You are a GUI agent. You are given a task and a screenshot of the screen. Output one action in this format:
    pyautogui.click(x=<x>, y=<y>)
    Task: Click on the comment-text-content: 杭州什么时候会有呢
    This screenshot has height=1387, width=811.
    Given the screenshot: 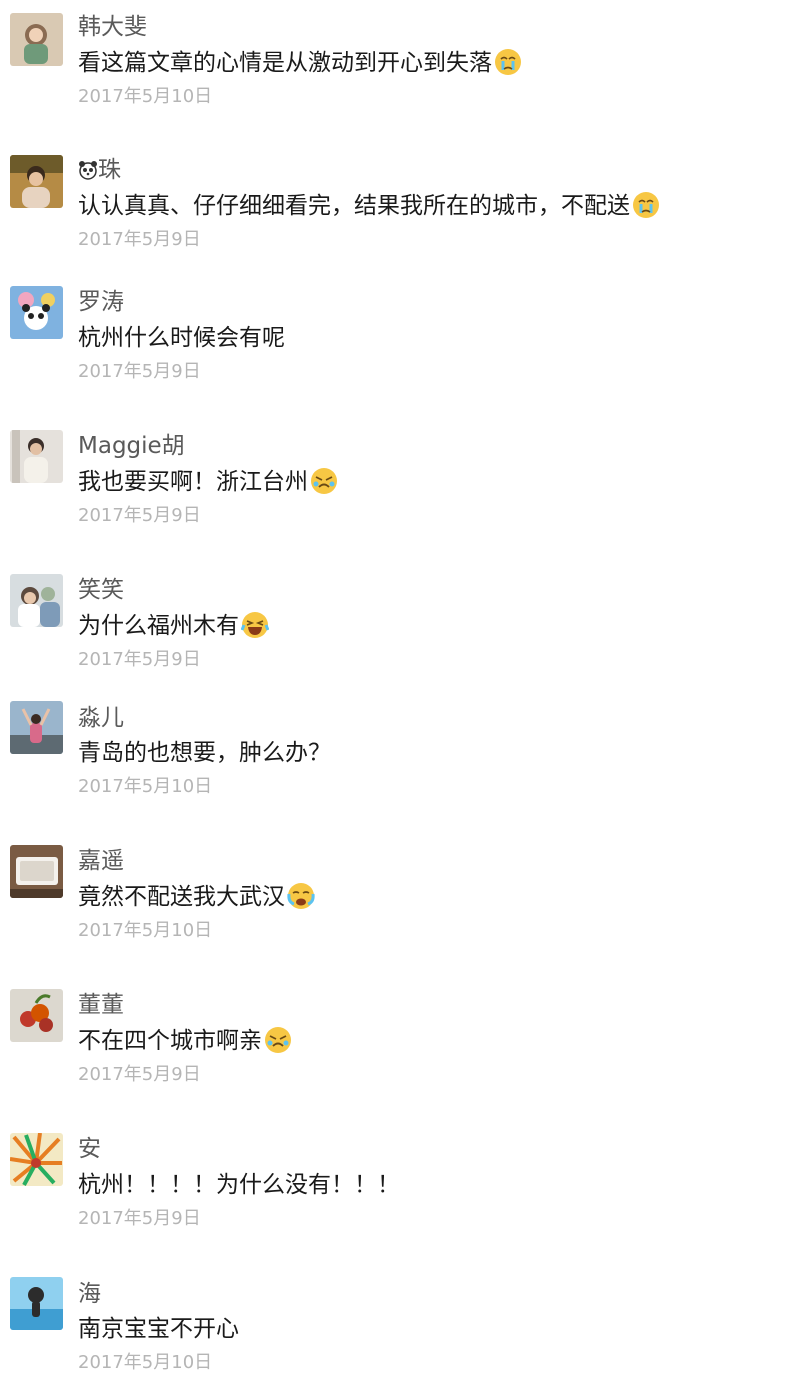 What is the action you would take?
    pyautogui.click(x=181, y=338)
    